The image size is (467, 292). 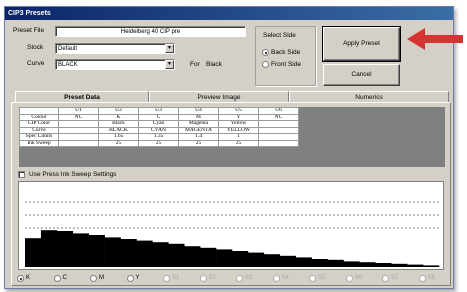 What do you see at coordinates (101, 278) in the screenshot?
I see `color-radio-label: M` at bounding box center [101, 278].